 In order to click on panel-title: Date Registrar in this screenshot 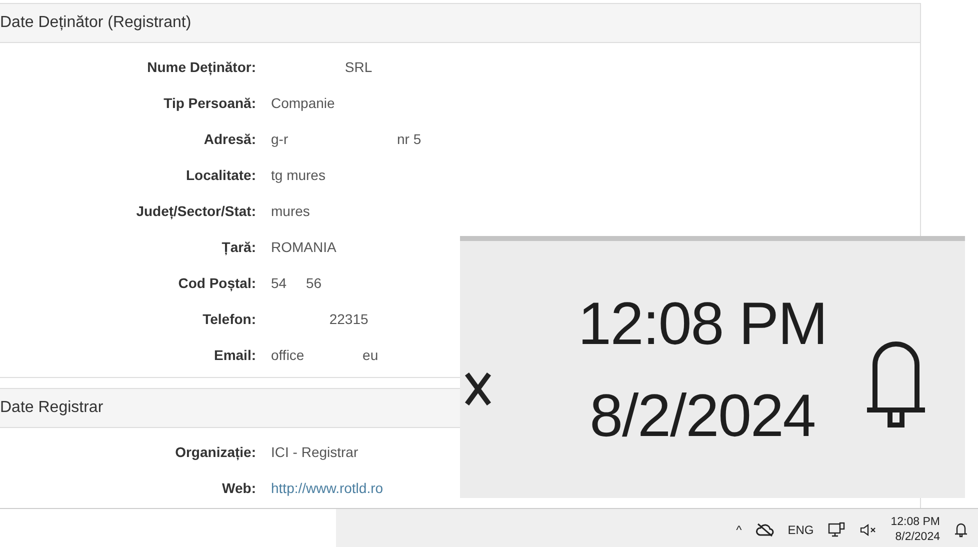, I will do `click(52, 408)`.